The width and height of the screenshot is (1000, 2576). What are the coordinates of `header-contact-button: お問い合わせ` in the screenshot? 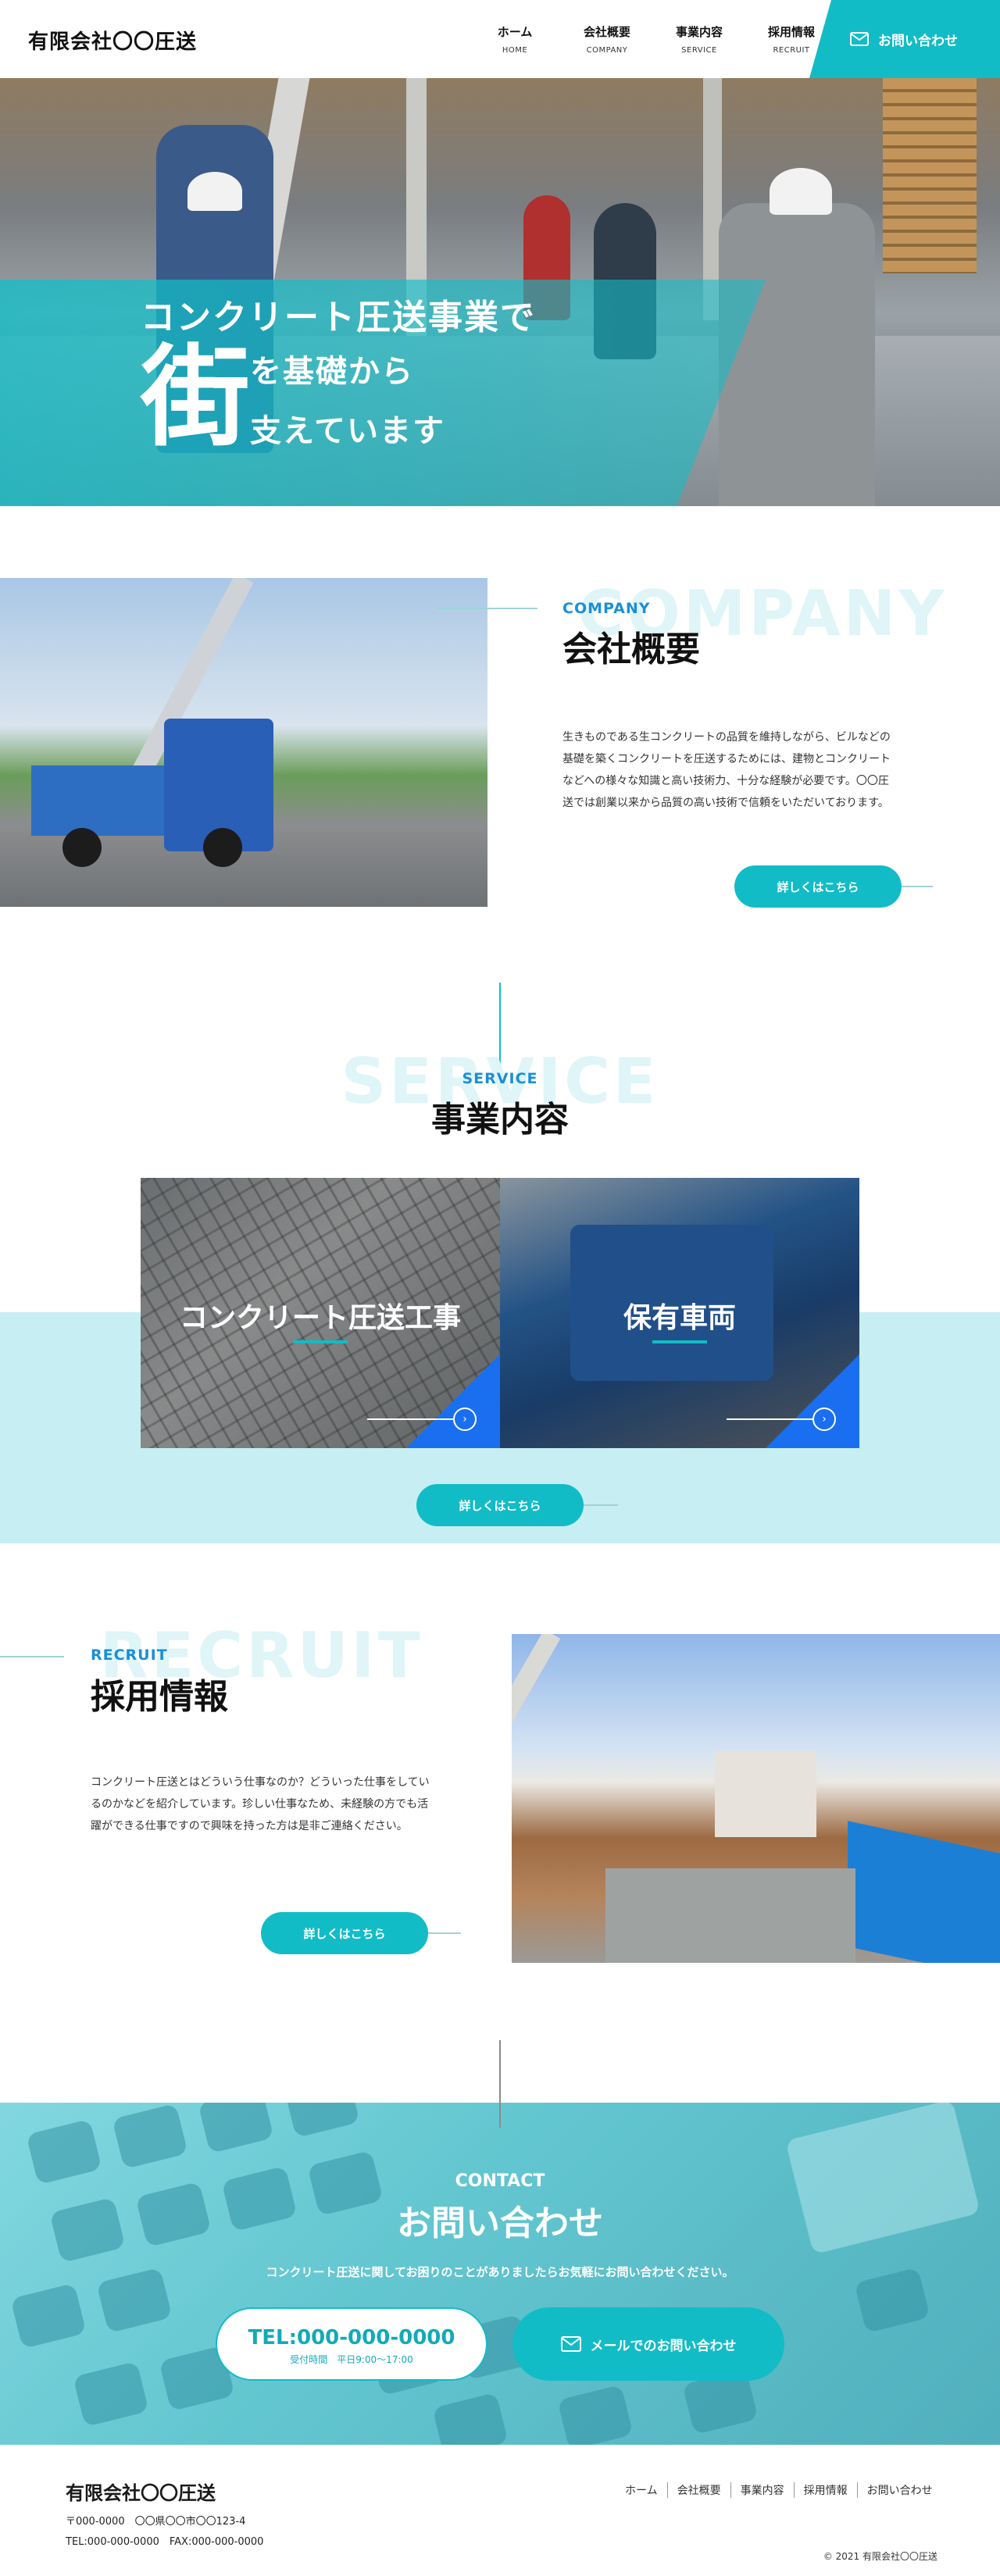 It's located at (904, 39).